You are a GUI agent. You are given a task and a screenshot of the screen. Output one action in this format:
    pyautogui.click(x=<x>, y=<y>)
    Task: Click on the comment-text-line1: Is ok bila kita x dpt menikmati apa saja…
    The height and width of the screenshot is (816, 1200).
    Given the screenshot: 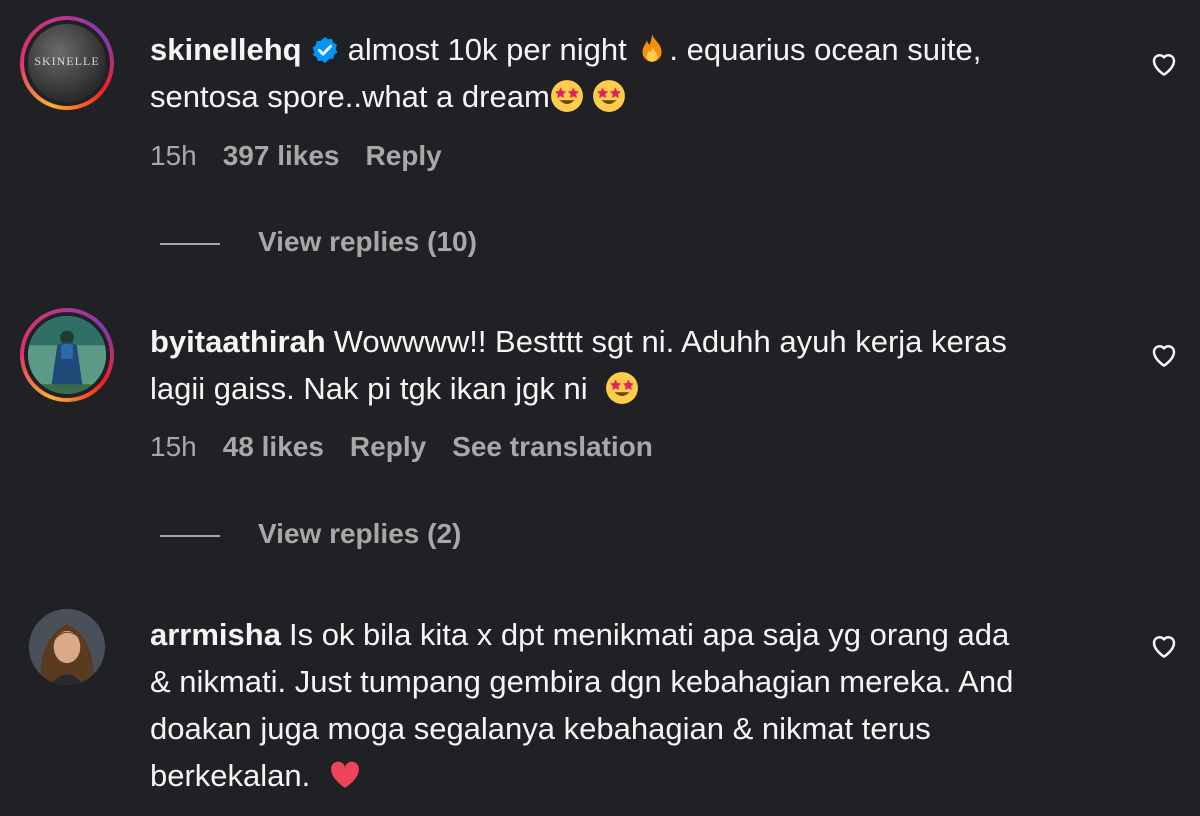 What is the action you would take?
    pyautogui.click(x=649, y=634)
    